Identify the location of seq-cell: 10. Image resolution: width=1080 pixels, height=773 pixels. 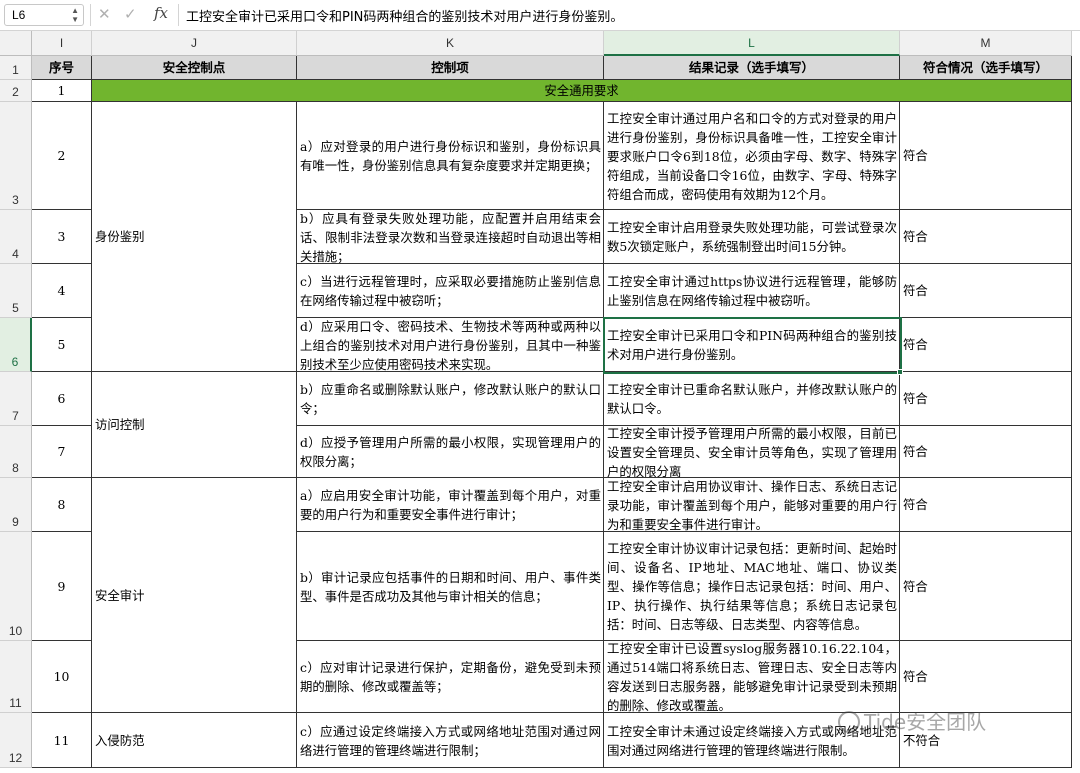
(62, 677).